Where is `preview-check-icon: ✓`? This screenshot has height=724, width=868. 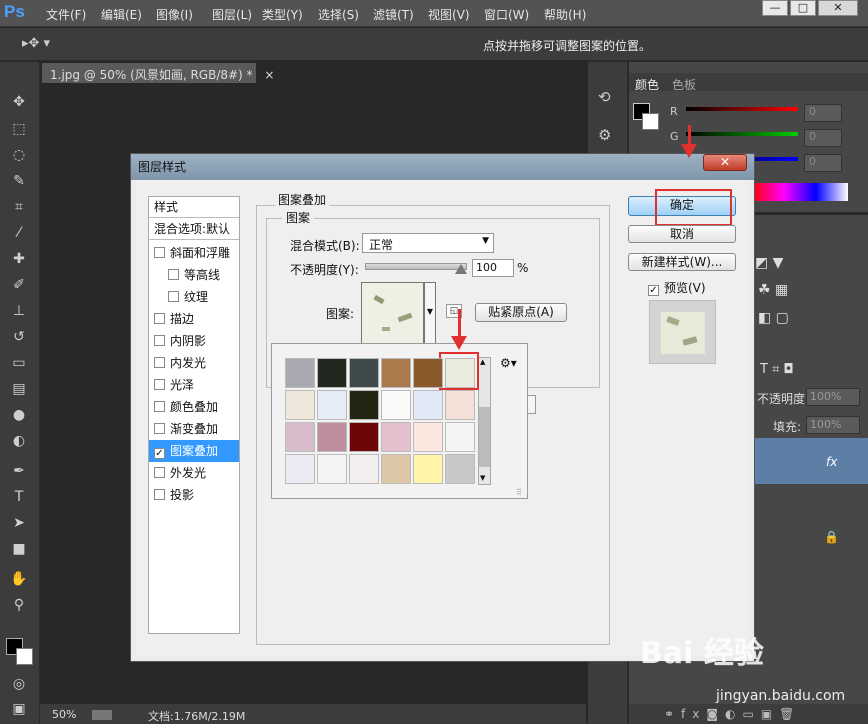
preview-check-icon: ✓ is located at coordinates (653, 290).